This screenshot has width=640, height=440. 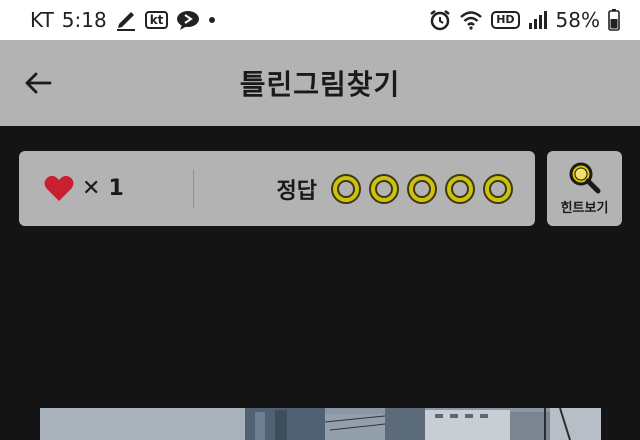 I want to click on pen-icon, so click(x=126, y=20).